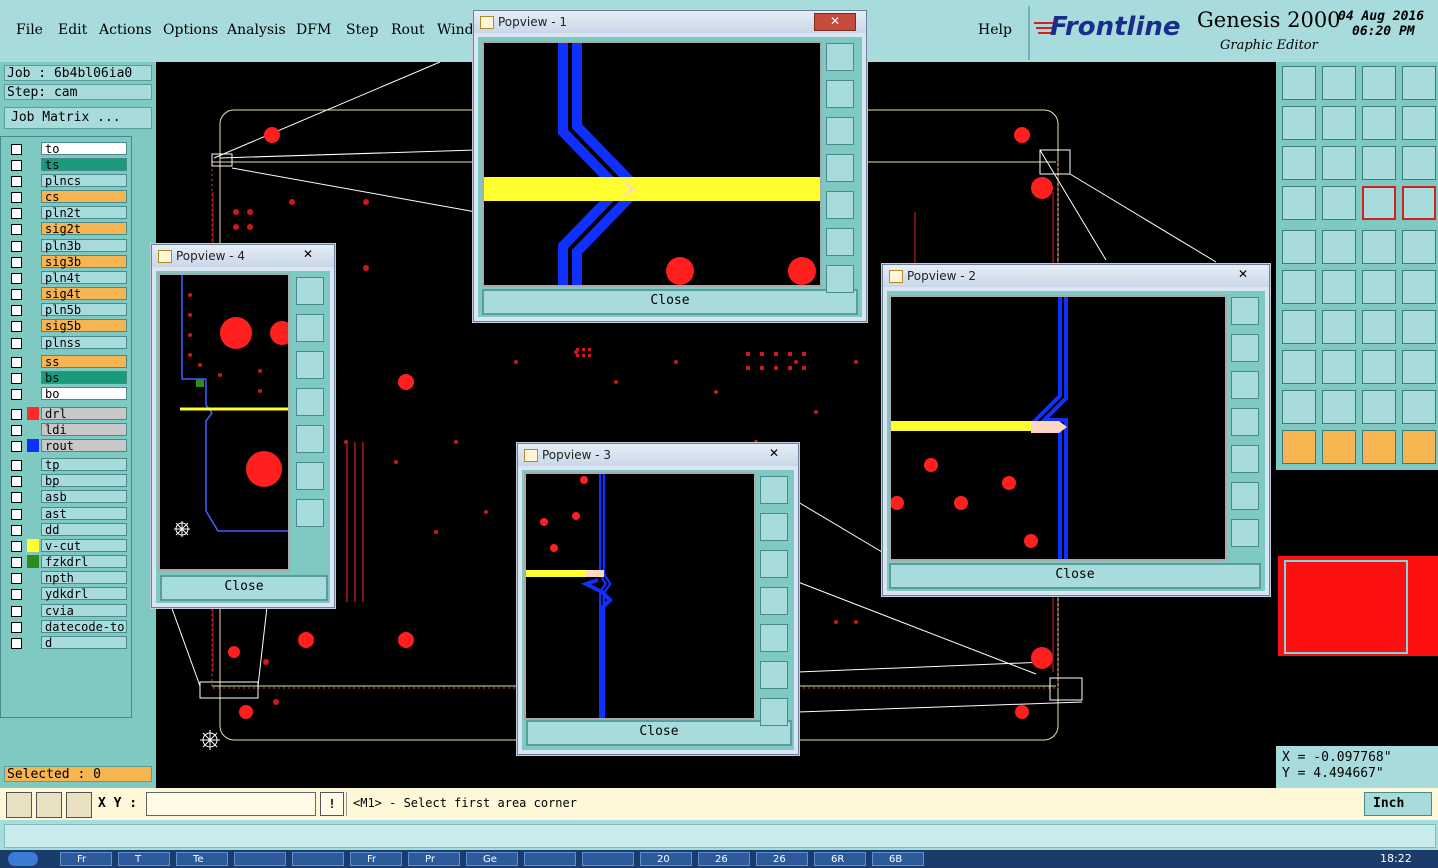  What do you see at coordinates (434, 859) in the screenshot?
I see `taskbar-item: Pr` at bounding box center [434, 859].